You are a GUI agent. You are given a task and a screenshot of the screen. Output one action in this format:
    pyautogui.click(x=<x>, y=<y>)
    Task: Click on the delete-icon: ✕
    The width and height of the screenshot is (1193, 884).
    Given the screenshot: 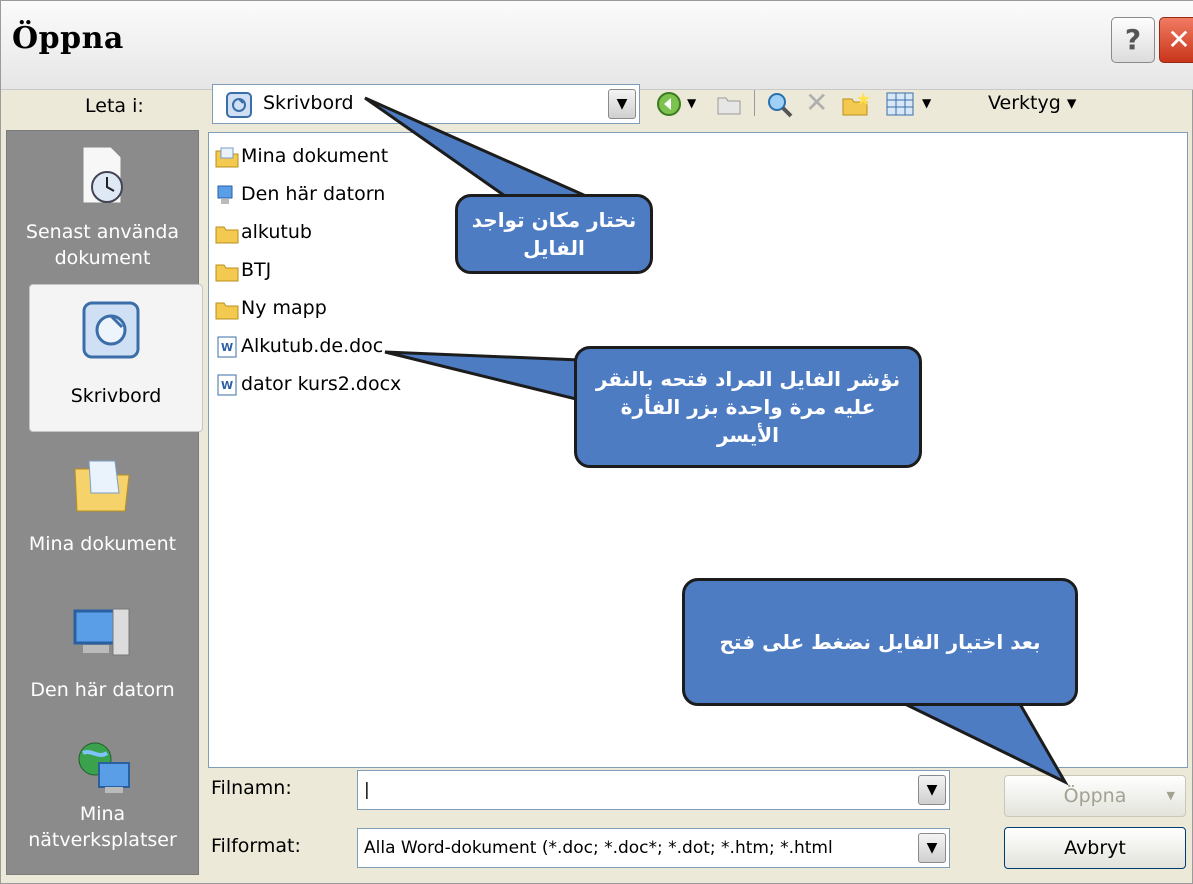 What is the action you would take?
    pyautogui.click(x=816, y=103)
    